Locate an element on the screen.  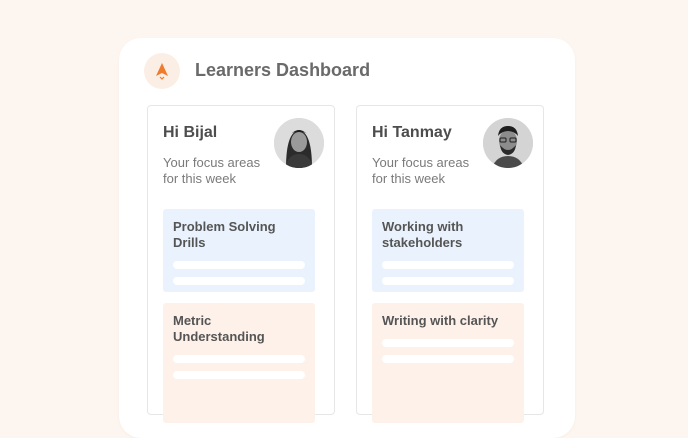
focus-area-card: Writing with clarity is located at coordinates (448, 363).